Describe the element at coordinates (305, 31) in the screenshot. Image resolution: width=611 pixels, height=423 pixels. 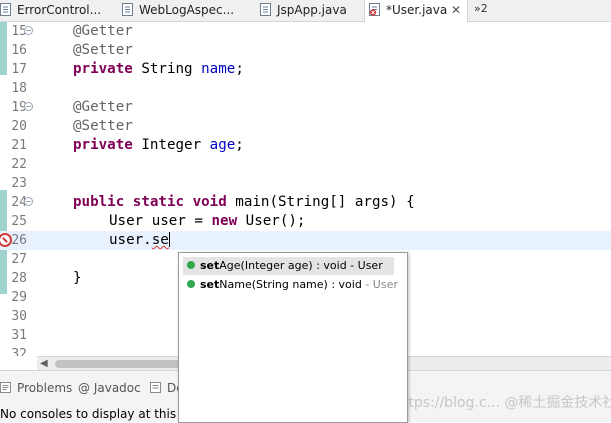
I see `code-line: 15 − @Getter` at that location.